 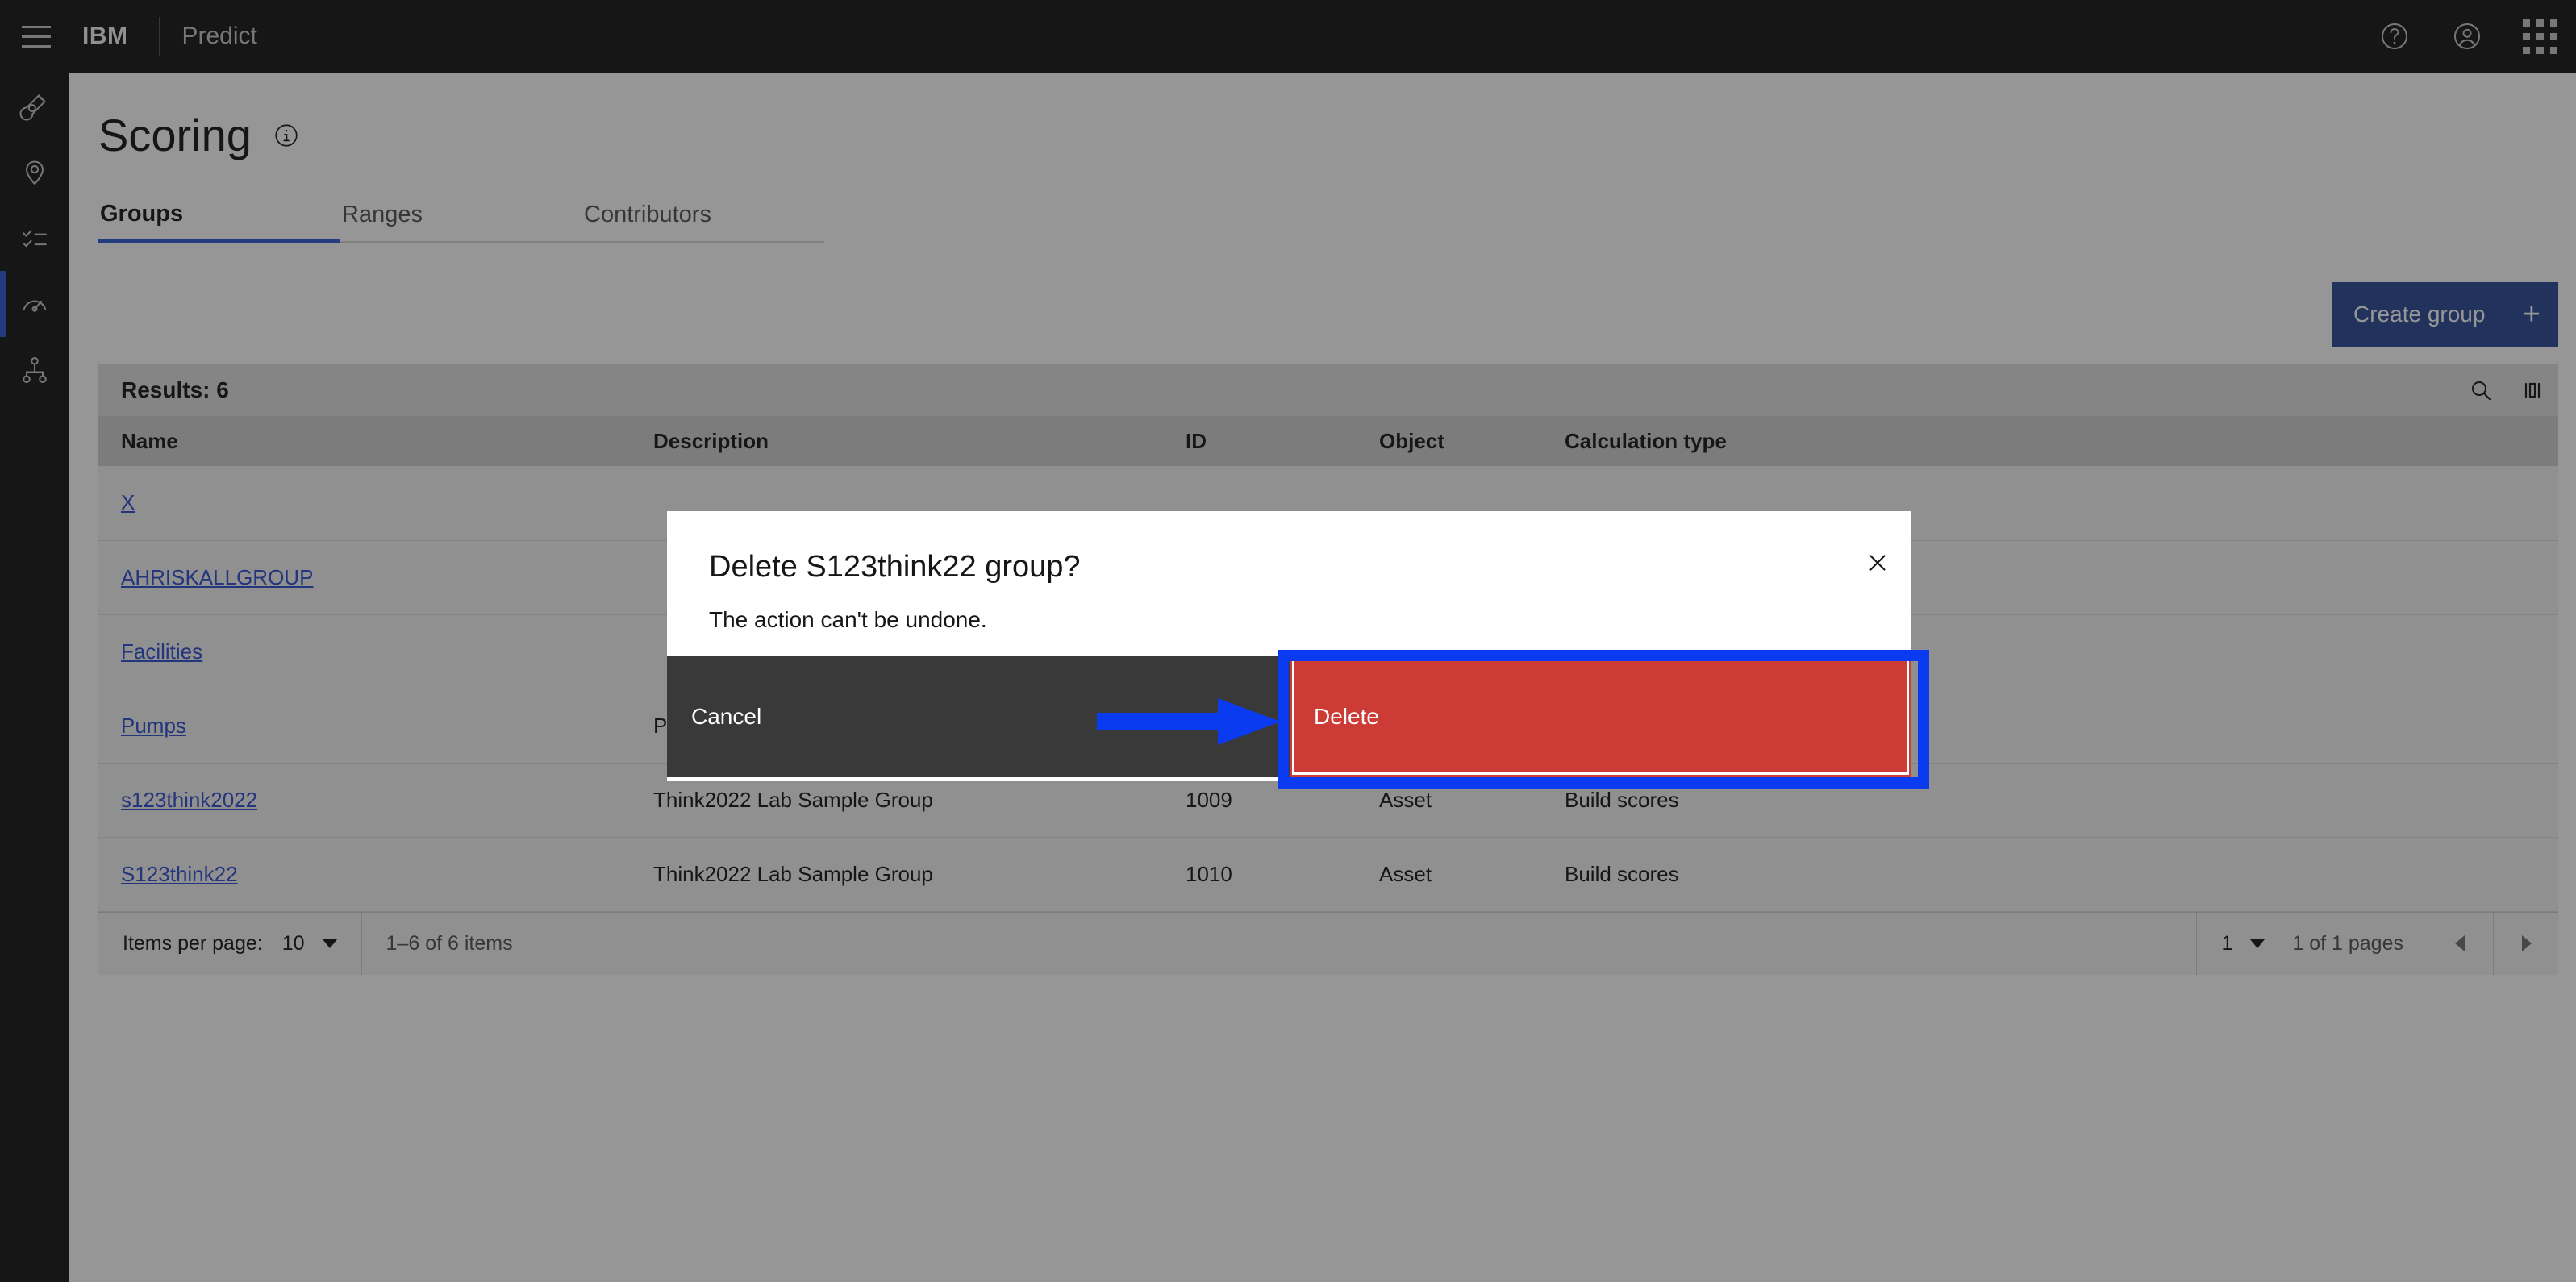 What do you see at coordinates (1600, 717) in the screenshot?
I see `delete-button: Delete` at bounding box center [1600, 717].